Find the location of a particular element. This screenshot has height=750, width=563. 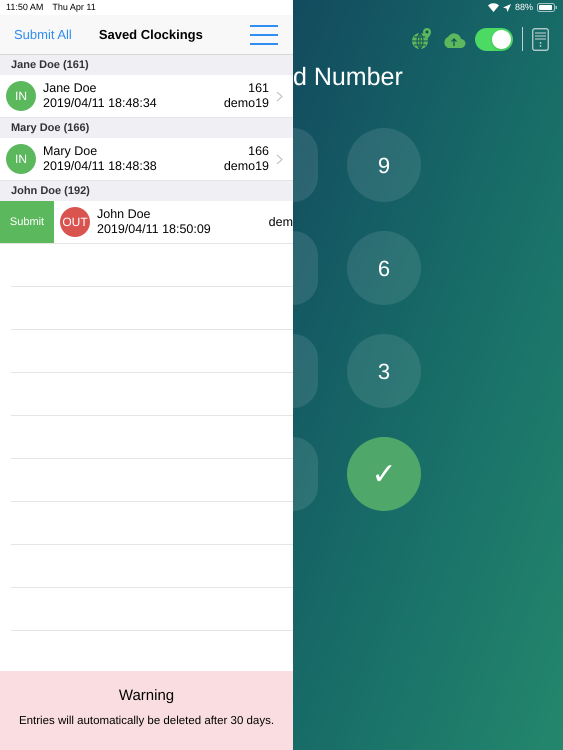

clocking-row: IN Mary Doe 2019/04/11 18:48:38 166 demo19 is located at coordinates (146, 159).